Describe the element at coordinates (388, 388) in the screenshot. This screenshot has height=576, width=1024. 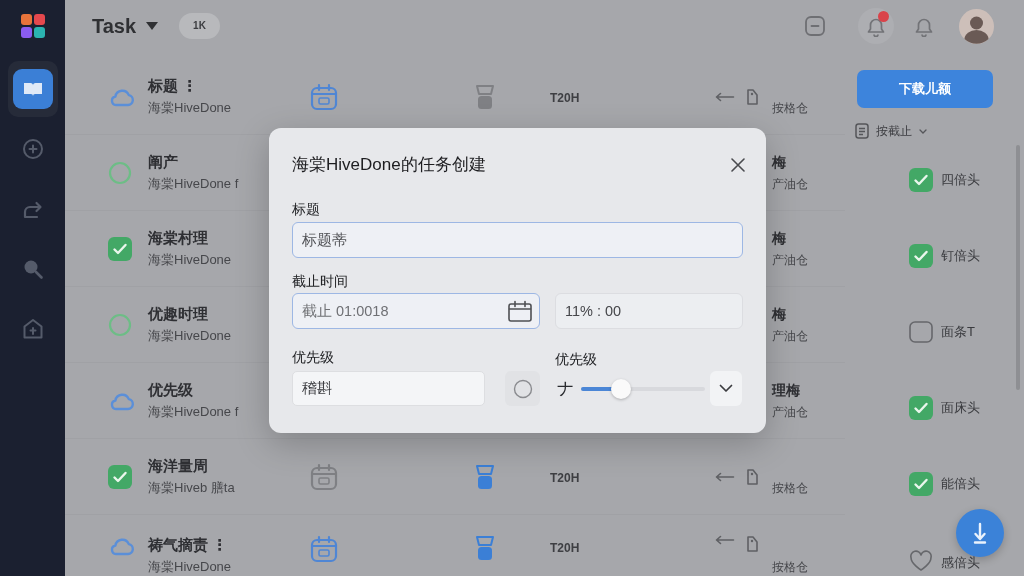
I see `priority-input: 稽斟` at that location.